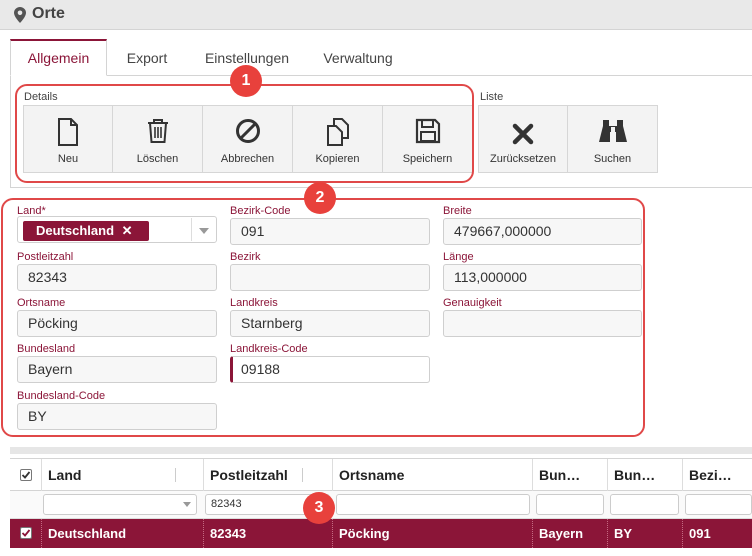  Describe the element at coordinates (358, 57) in the screenshot. I see `tab-verwaltung: Verwaltung` at that location.